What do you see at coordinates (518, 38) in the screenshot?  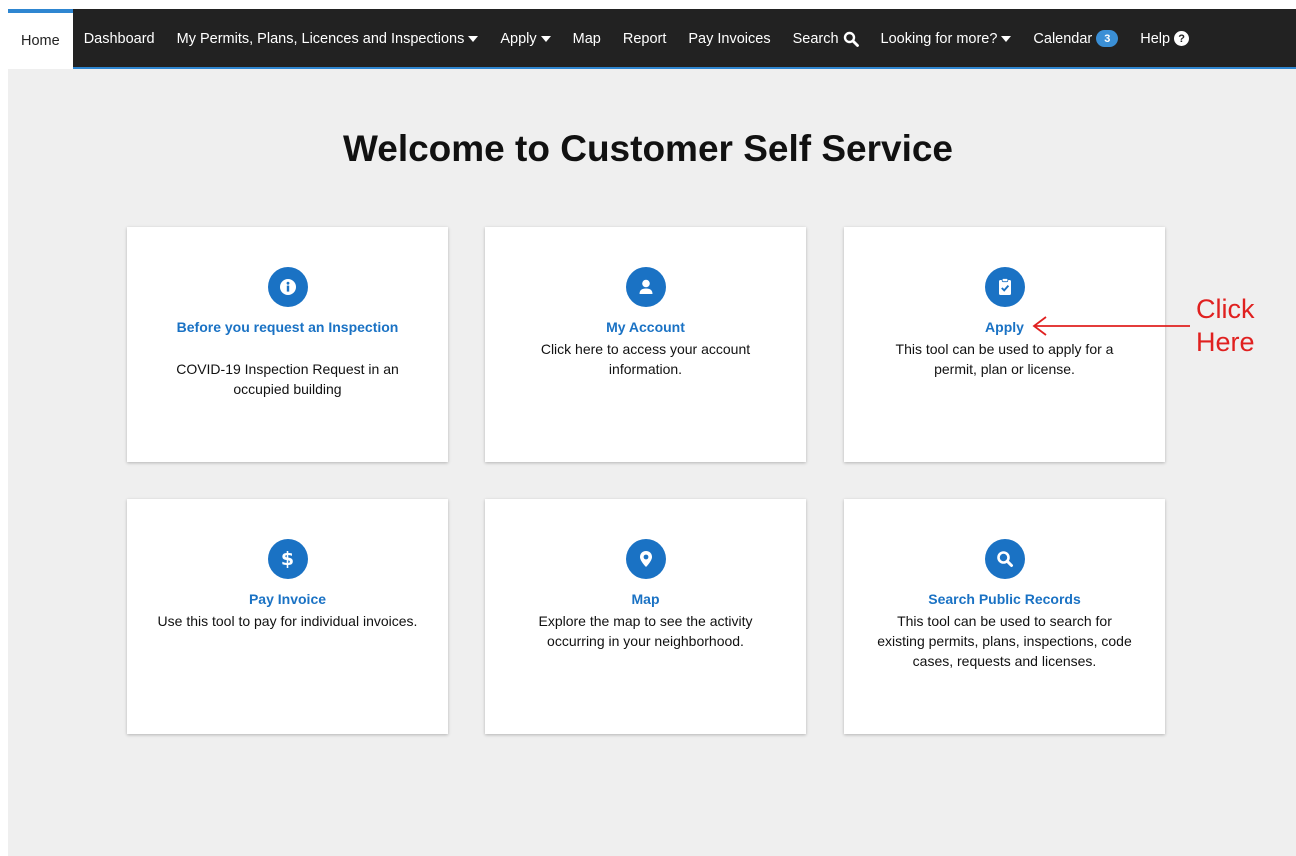 I see `nav-apply-label: Apply` at bounding box center [518, 38].